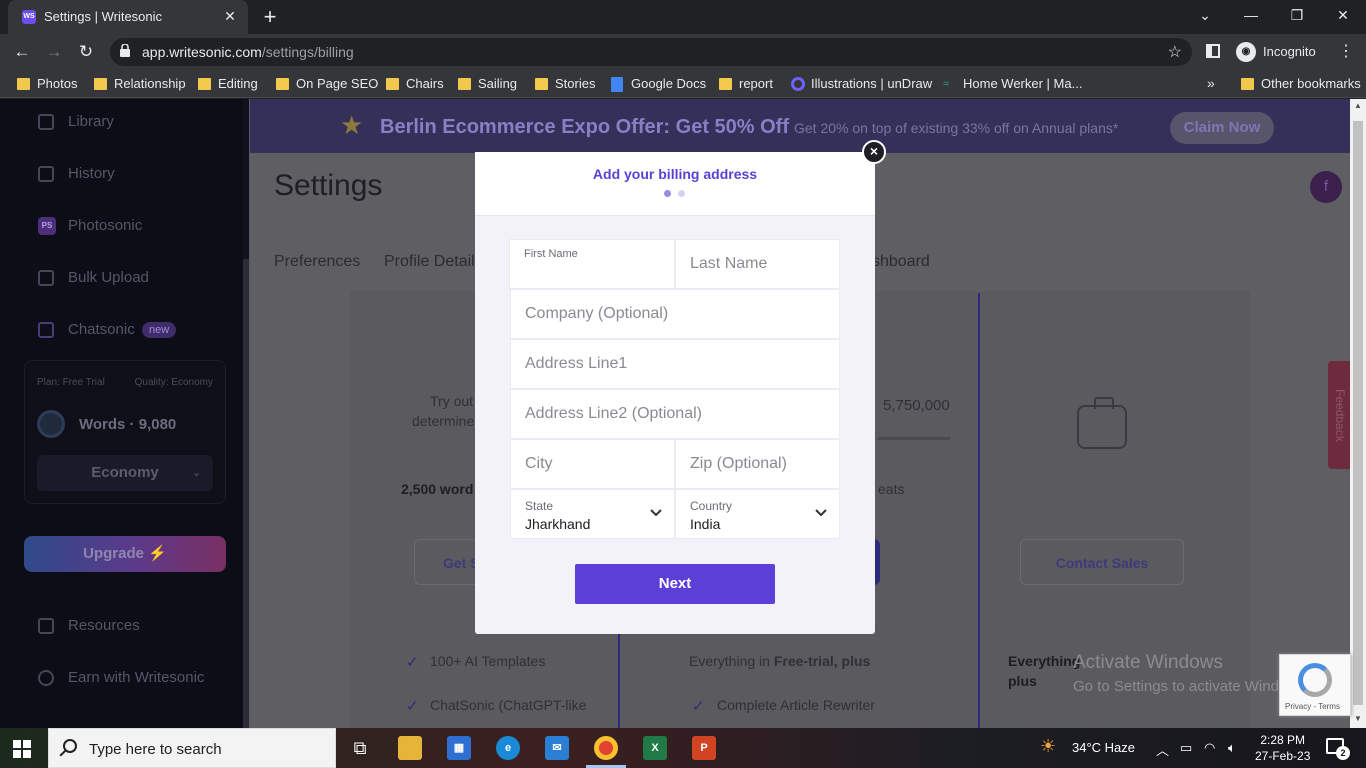 The width and height of the screenshot is (1366, 768). What do you see at coordinates (105, 225) in the screenshot?
I see `sidebar-item-label: Photosonic` at bounding box center [105, 225].